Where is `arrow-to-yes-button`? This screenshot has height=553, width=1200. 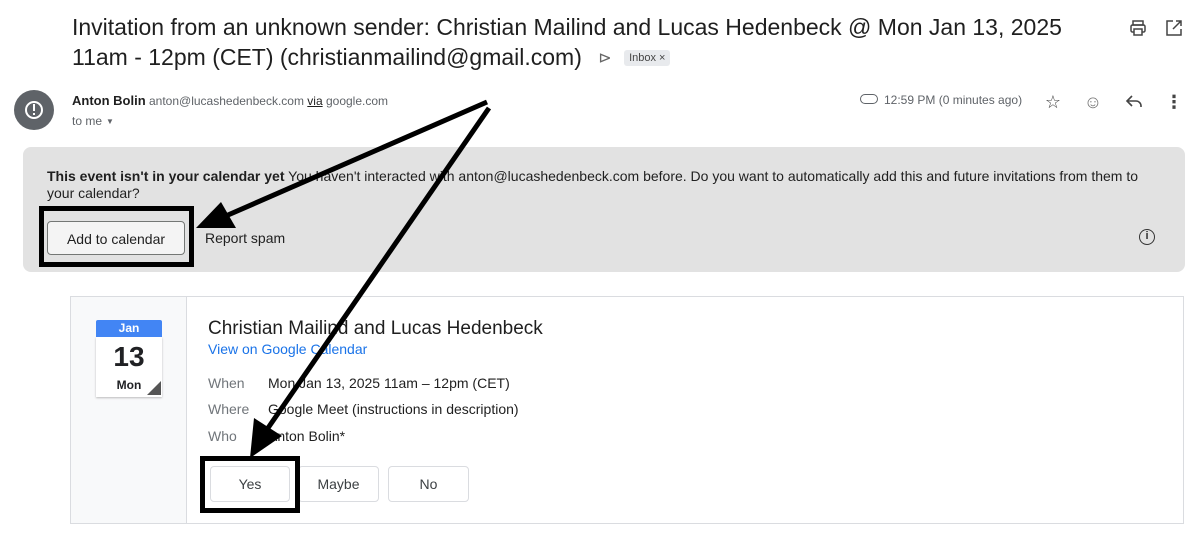
arrow-to-yes-button is located at coordinates (371, 282).